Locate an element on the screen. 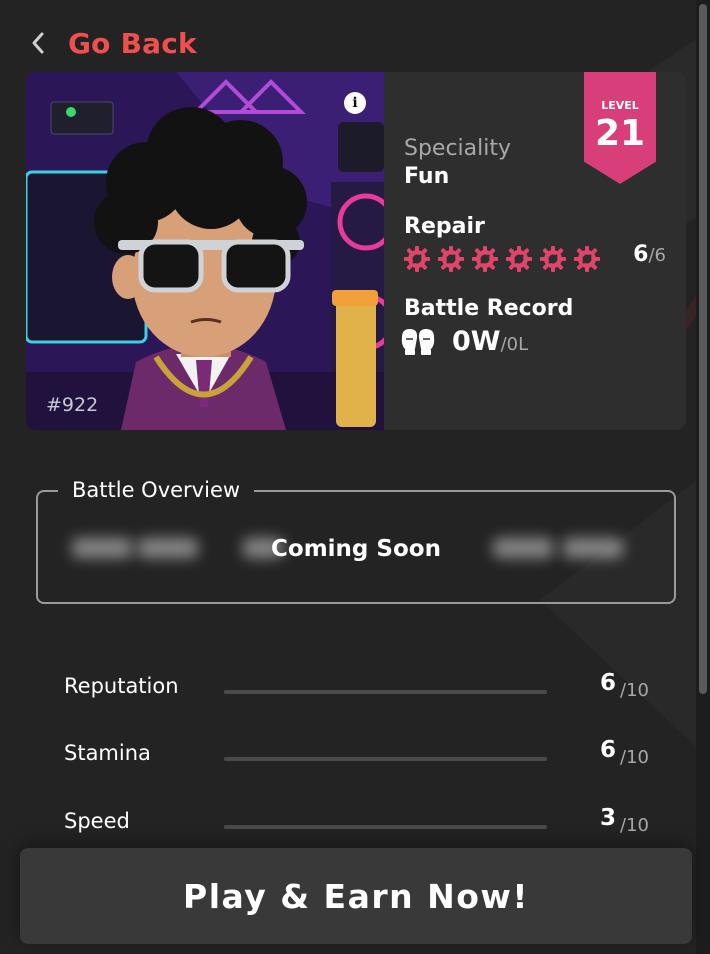 The width and height of the screenshot is (710, 954). speciality-label: Speciality is located at coordinates (458, 148).